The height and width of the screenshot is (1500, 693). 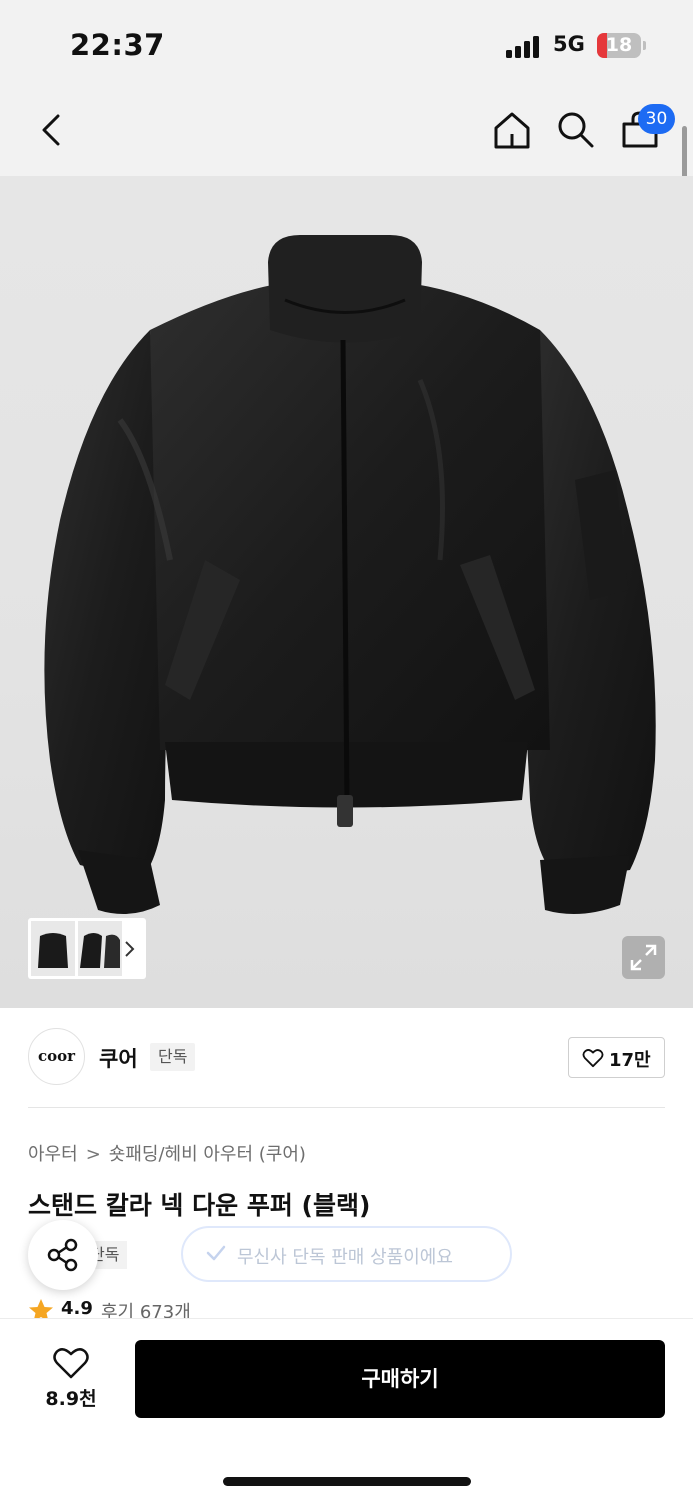 What do you see at coordinates (77, 1308) in the screenshot?
I see `rating-score: 4.9` at bounding box center [77, 1308].